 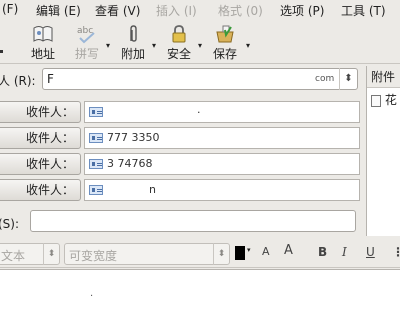 I want to click on attachments-header: 附件, so click(x=383, y=77).